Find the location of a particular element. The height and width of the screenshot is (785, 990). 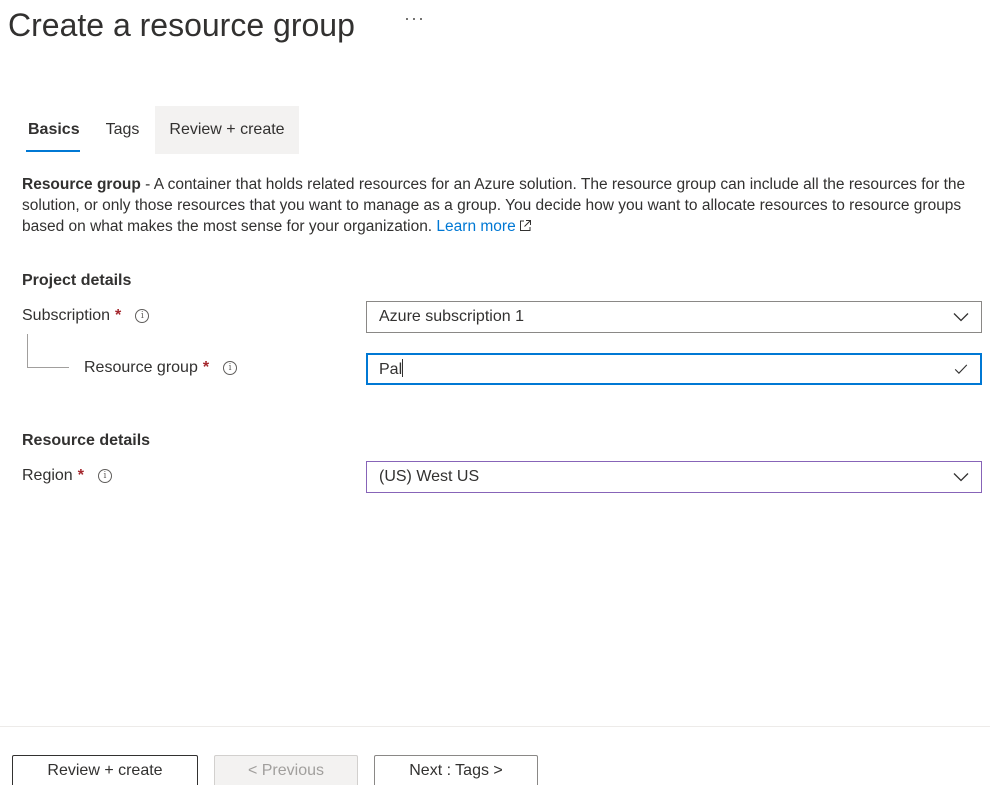

region-label: Region * i is located at coordinates (67, 476).